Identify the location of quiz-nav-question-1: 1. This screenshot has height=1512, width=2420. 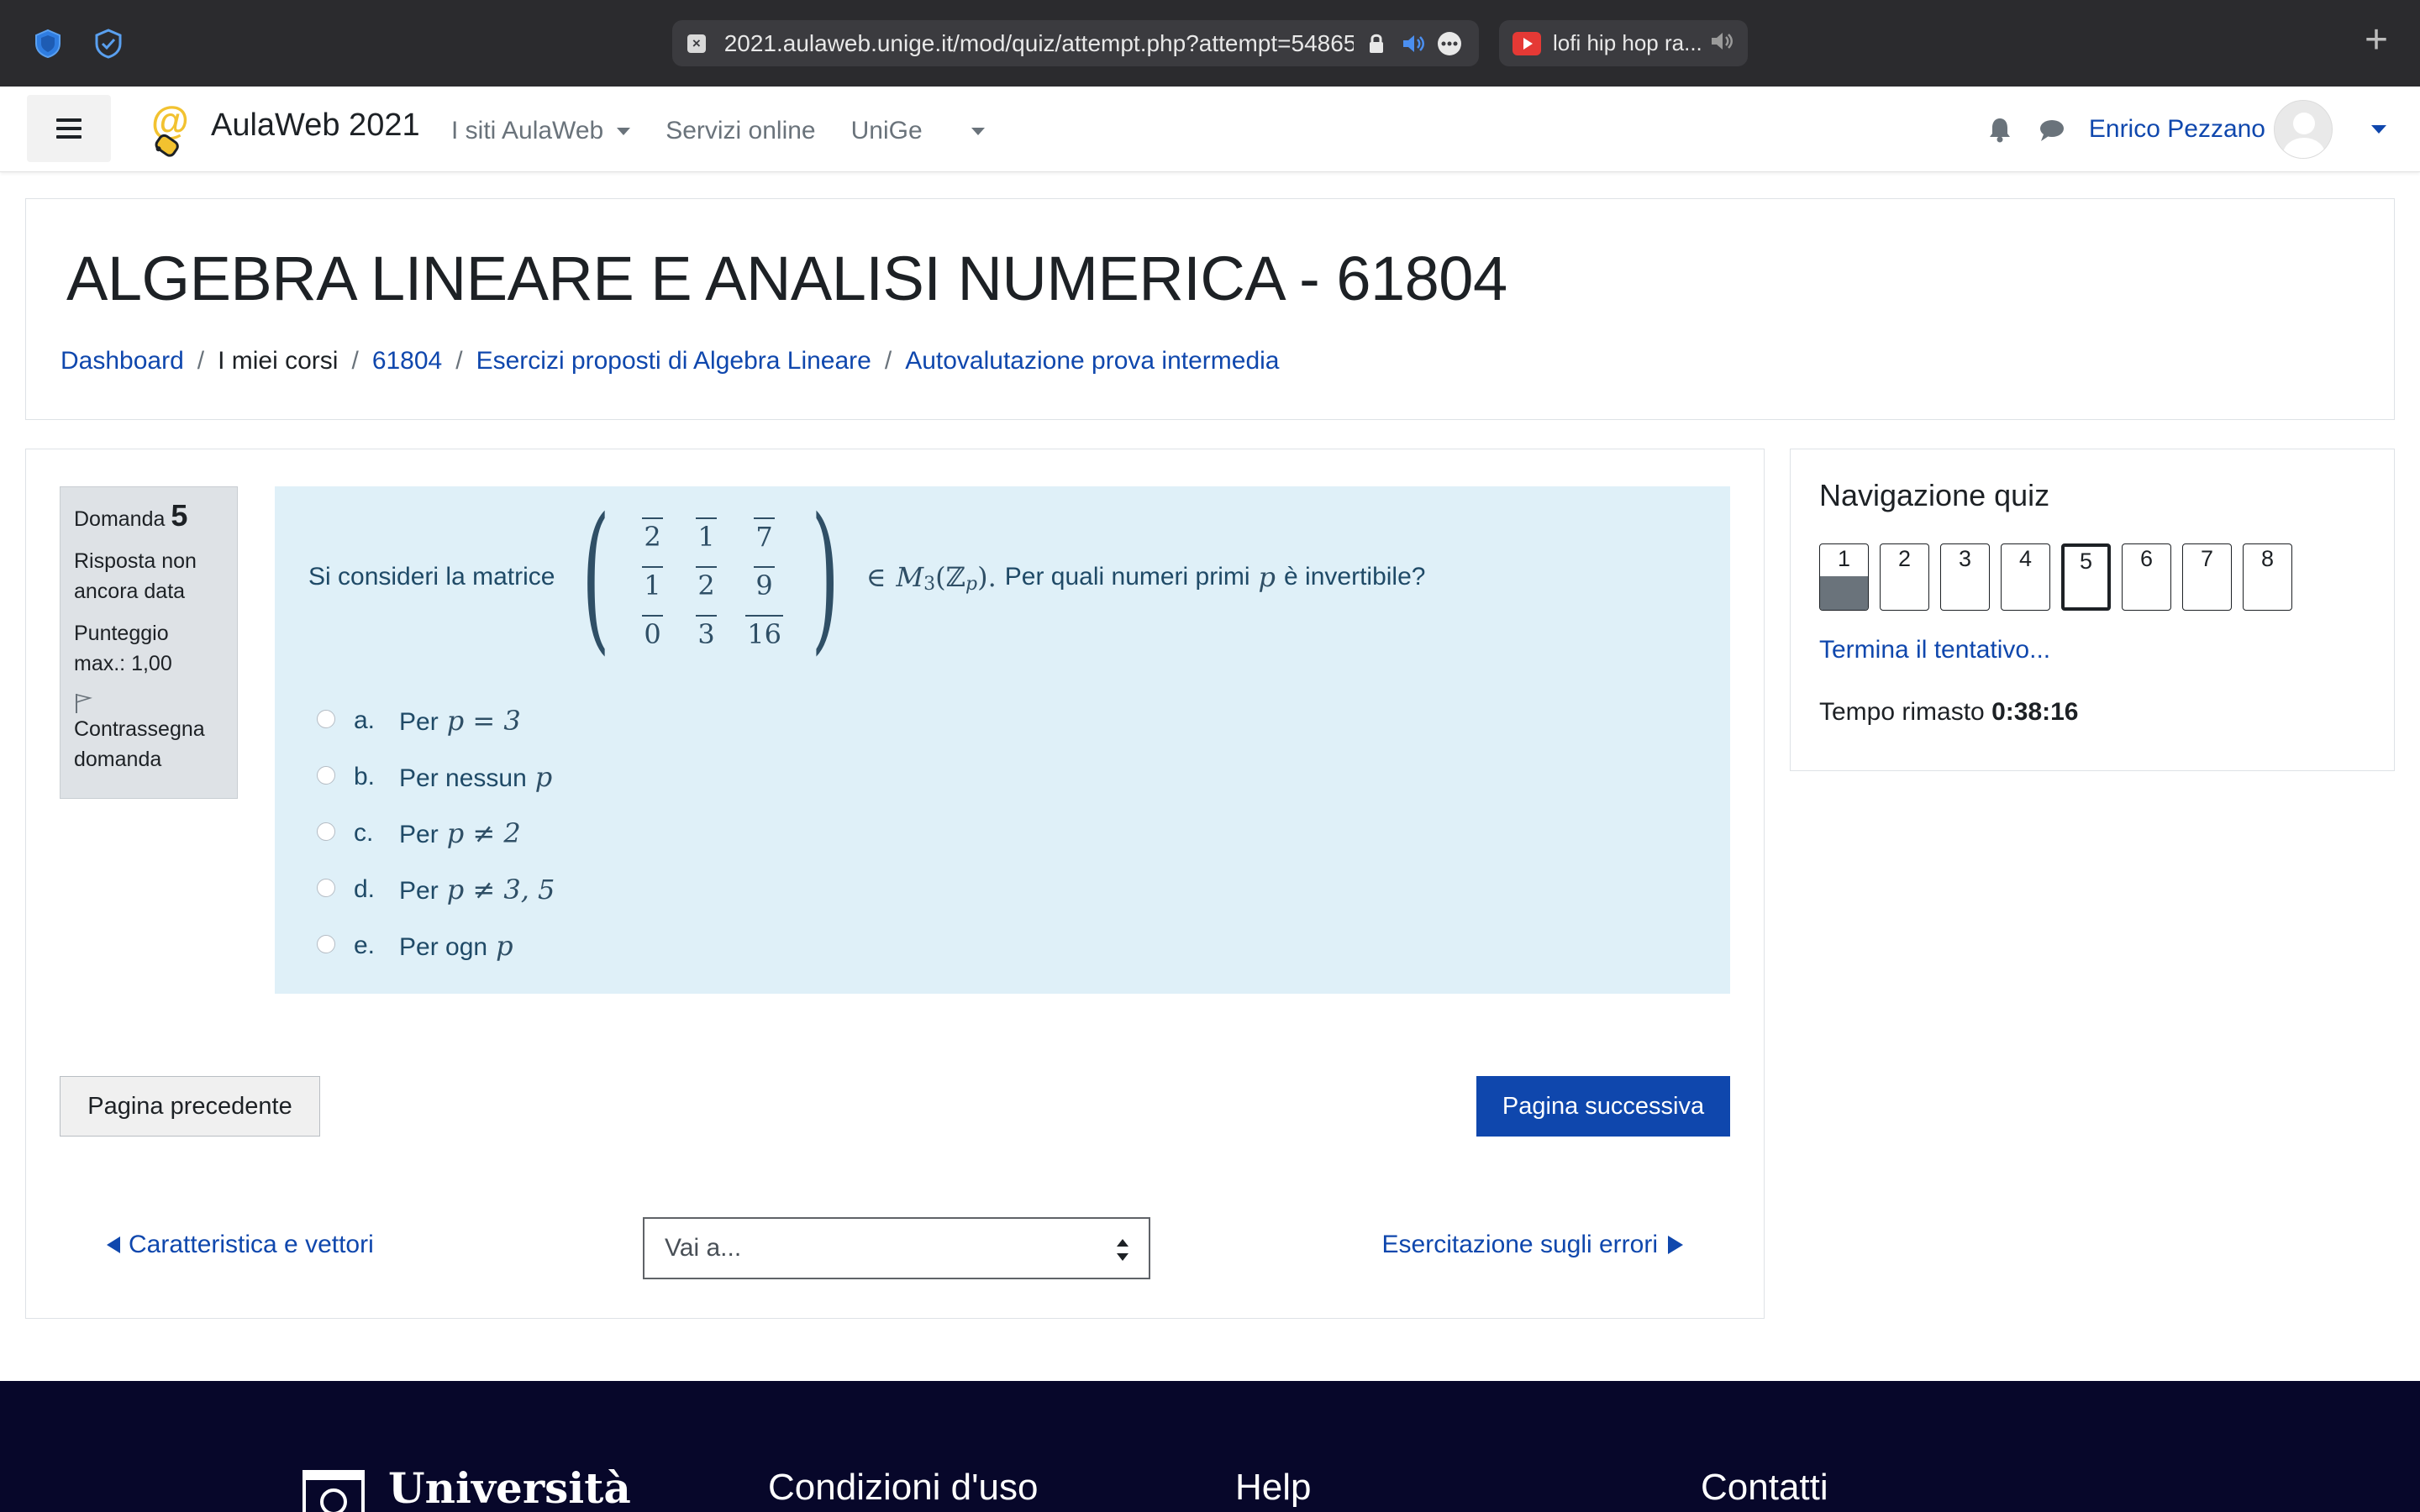
(1844, 577).